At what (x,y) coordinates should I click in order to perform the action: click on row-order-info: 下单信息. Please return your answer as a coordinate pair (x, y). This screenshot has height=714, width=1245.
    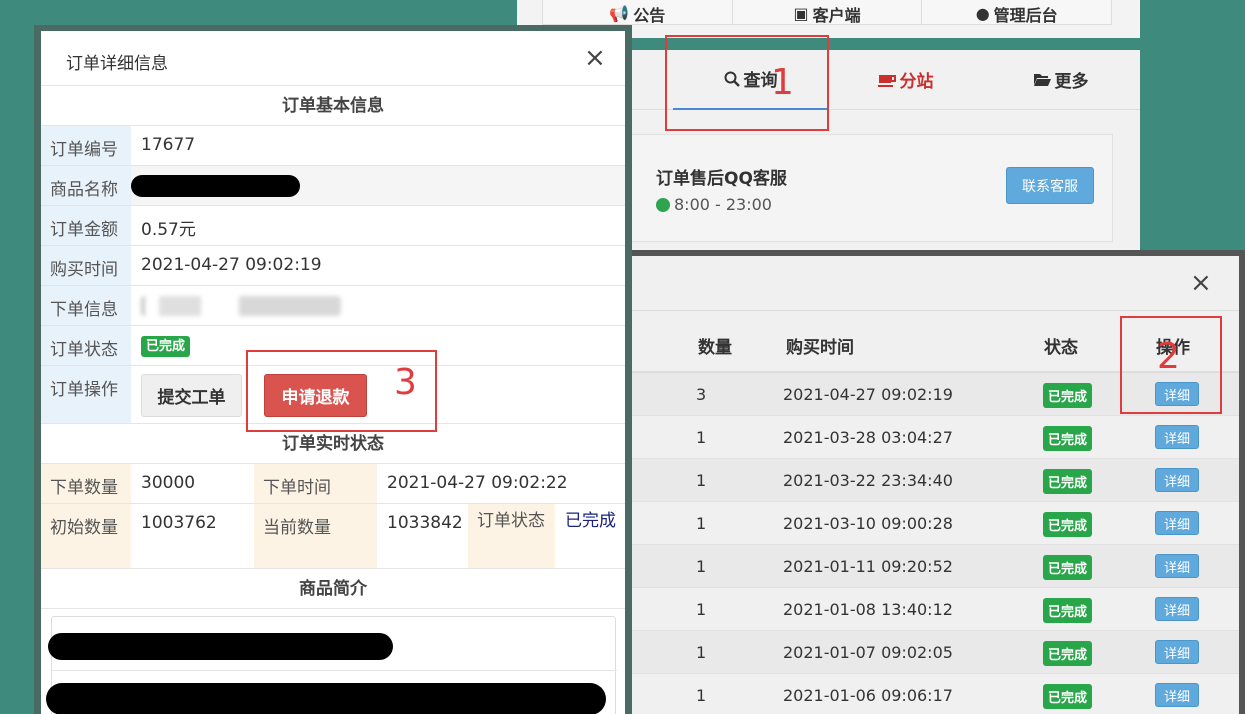
    Looking at the image, I should click on (333, 306).